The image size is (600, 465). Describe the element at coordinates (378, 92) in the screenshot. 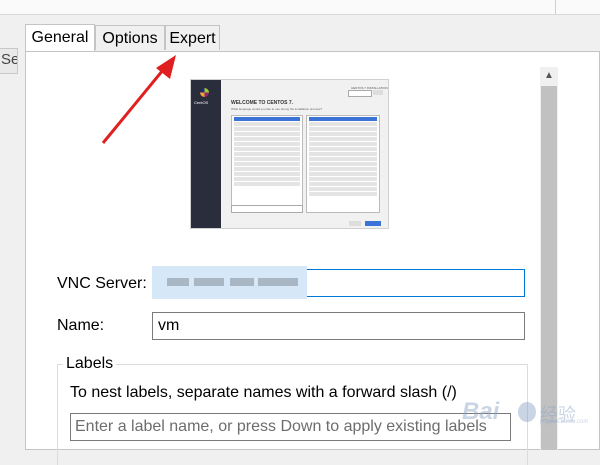

I see `help-button` at that location.